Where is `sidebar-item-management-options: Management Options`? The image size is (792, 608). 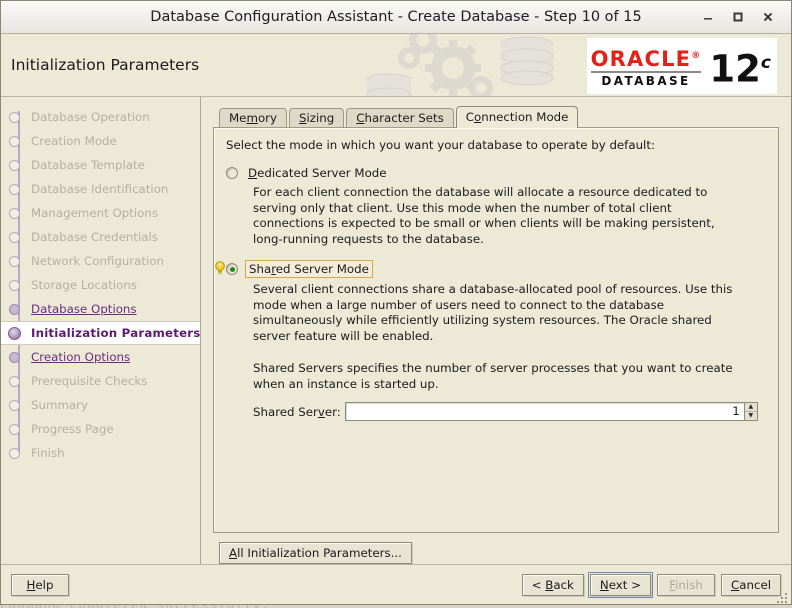
sidebar-item-management-options: Management Options is located at coordinates (100, 213).